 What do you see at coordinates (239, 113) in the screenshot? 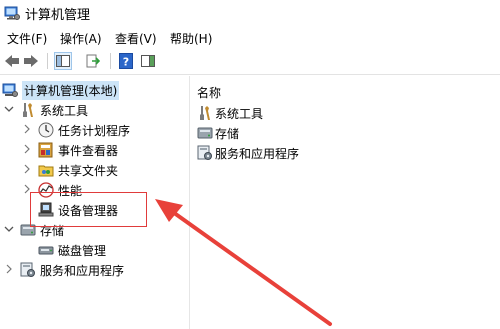
I see `list-item-label: 系统工具` at bounding box center [239, 113].